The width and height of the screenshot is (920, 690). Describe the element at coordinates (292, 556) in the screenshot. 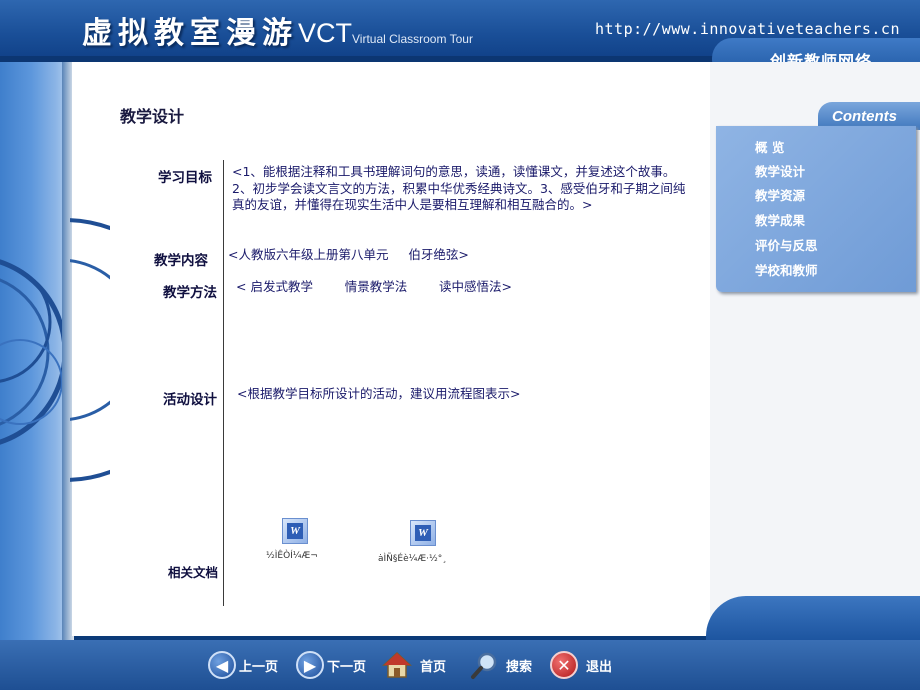

I see `document-label: ½ÌÊÒÍ¼Æ¬` at that location.